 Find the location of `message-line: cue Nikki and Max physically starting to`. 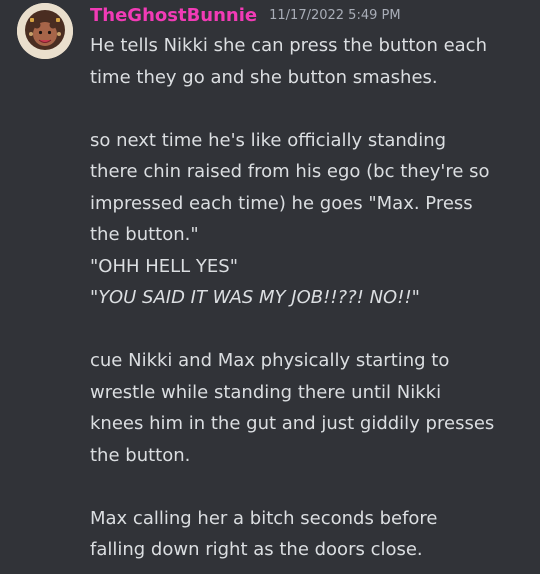

message-line: cue Nikki and Max physically starting to is located at coordinates (270, 360).